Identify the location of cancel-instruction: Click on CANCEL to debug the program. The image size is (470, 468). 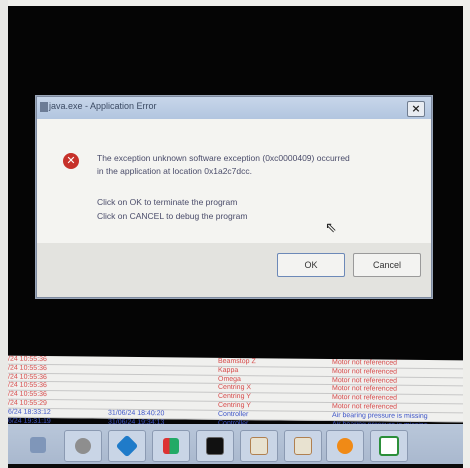
(172, 216).